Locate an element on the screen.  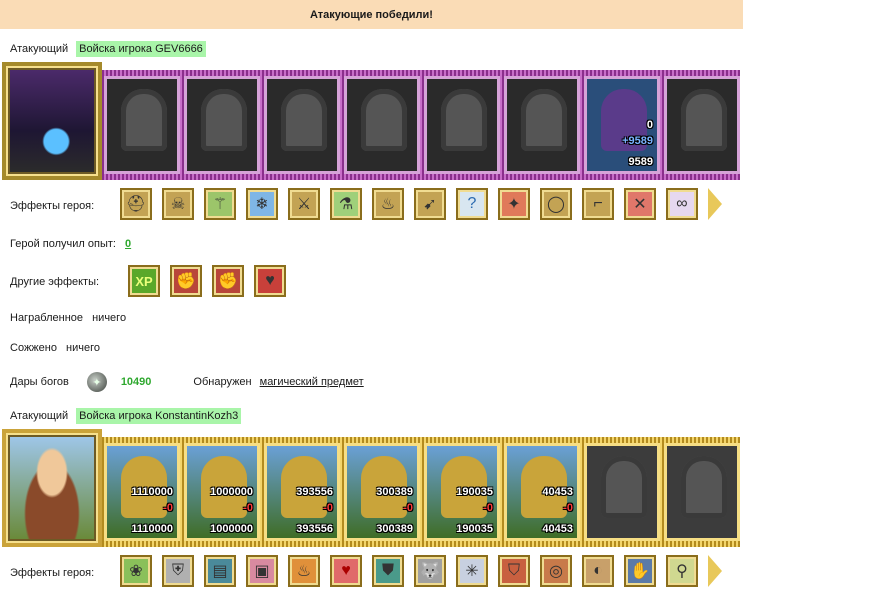
other-effects-bar: XP ✊ ✊ ♥ is located at coordinates (207, 281).